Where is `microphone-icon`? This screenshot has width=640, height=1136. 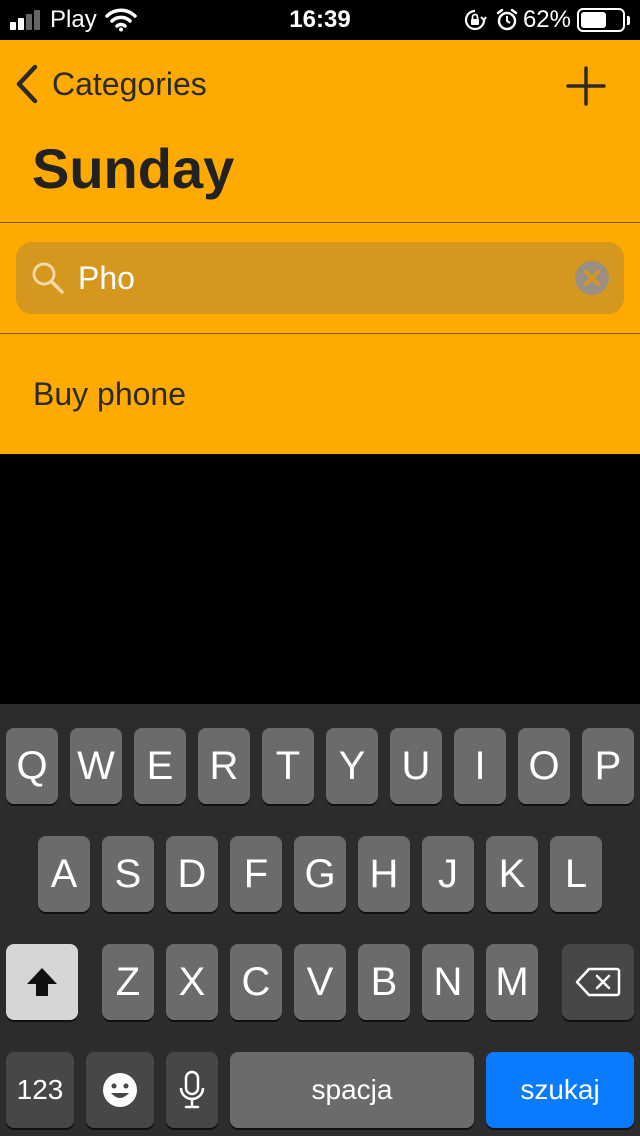
microphone-icon is located at coordinates (192, 1089).